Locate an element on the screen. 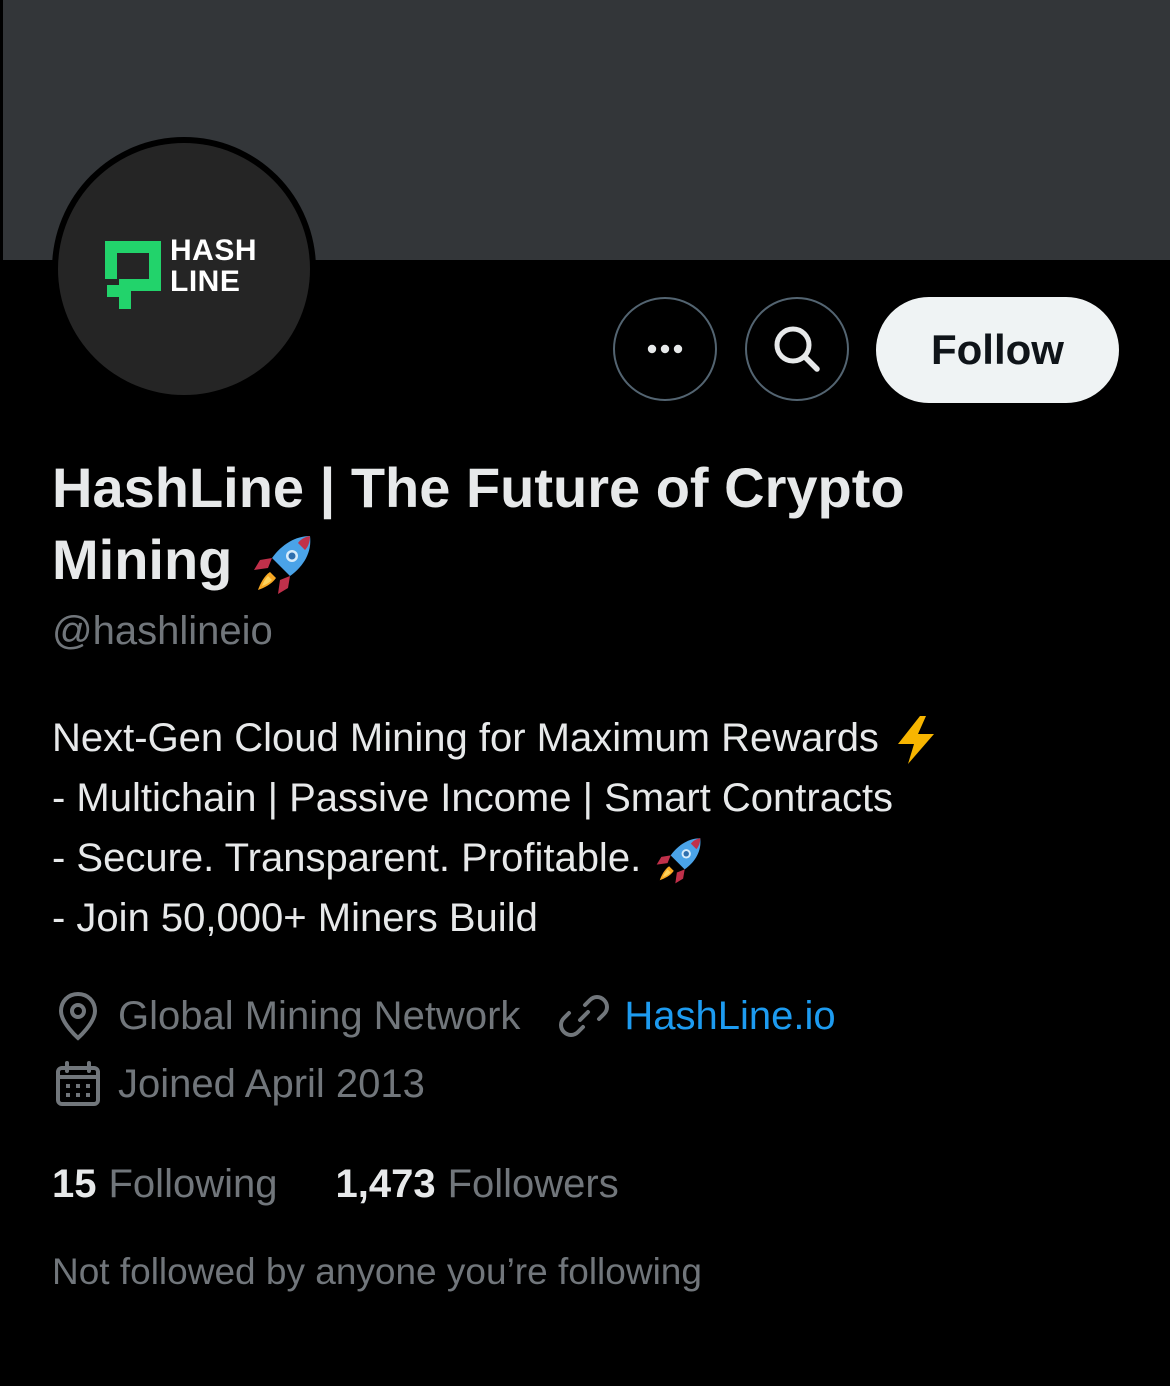 The image size is (1170, 1386). more-options-button is located at coordinates (665, 349).